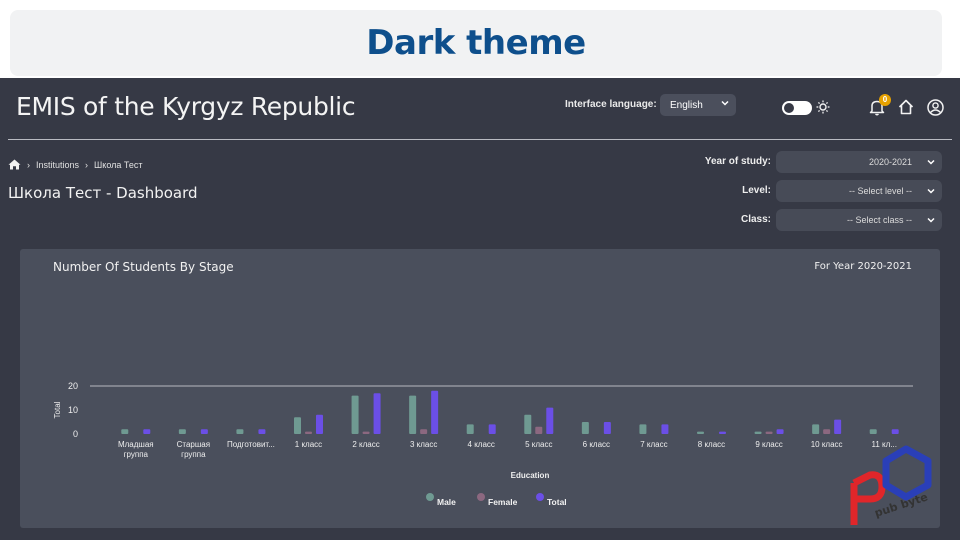 This screenshot has height=540, width=960. Describe the element at coordinates (136, 444) in the screenshot. I see `x-tick-label: Младшая` at that location.